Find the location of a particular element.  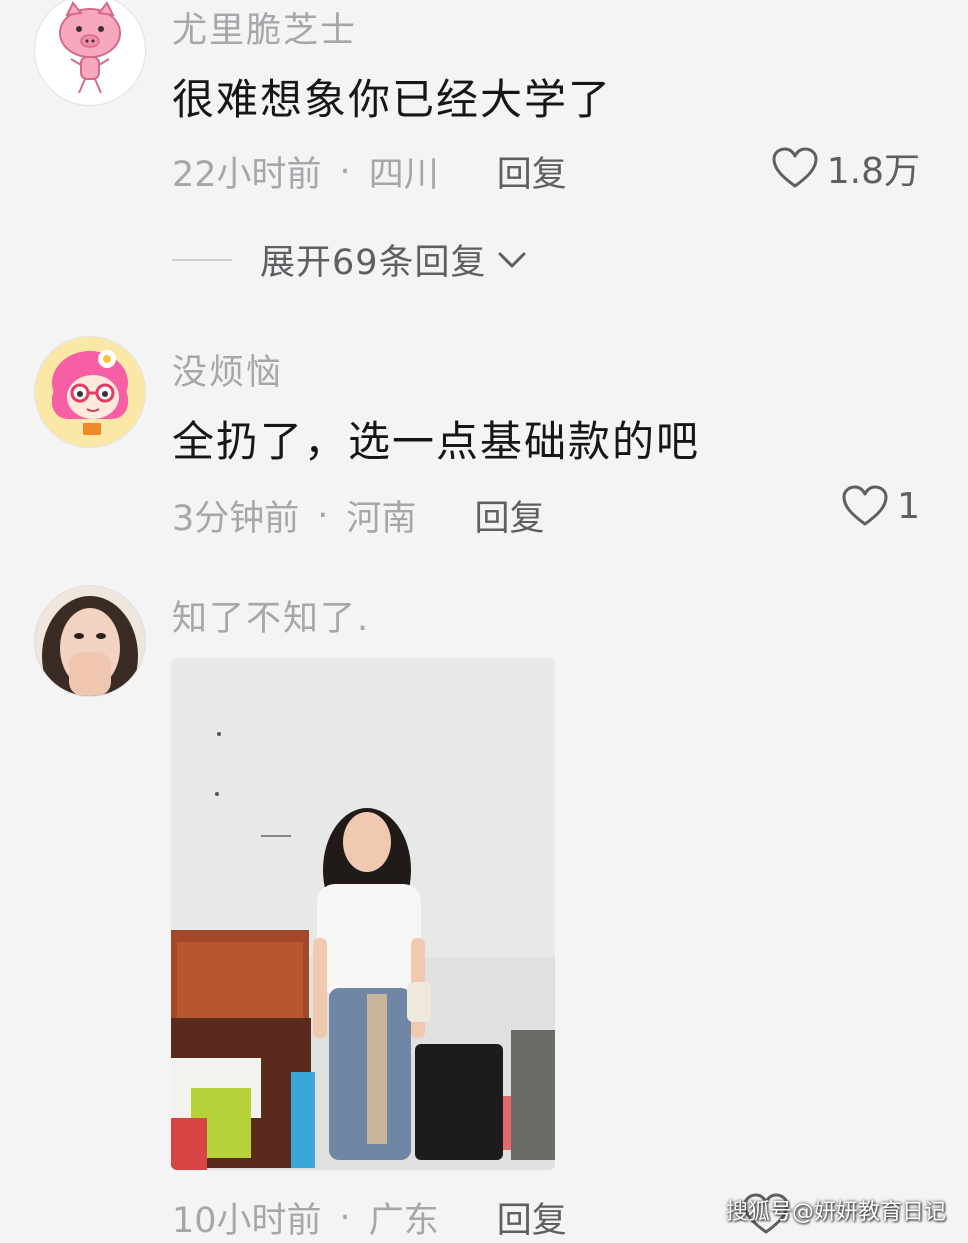

comment-text: 全扔了，选一点基础款的吧 is located at coordinates (436, 441).